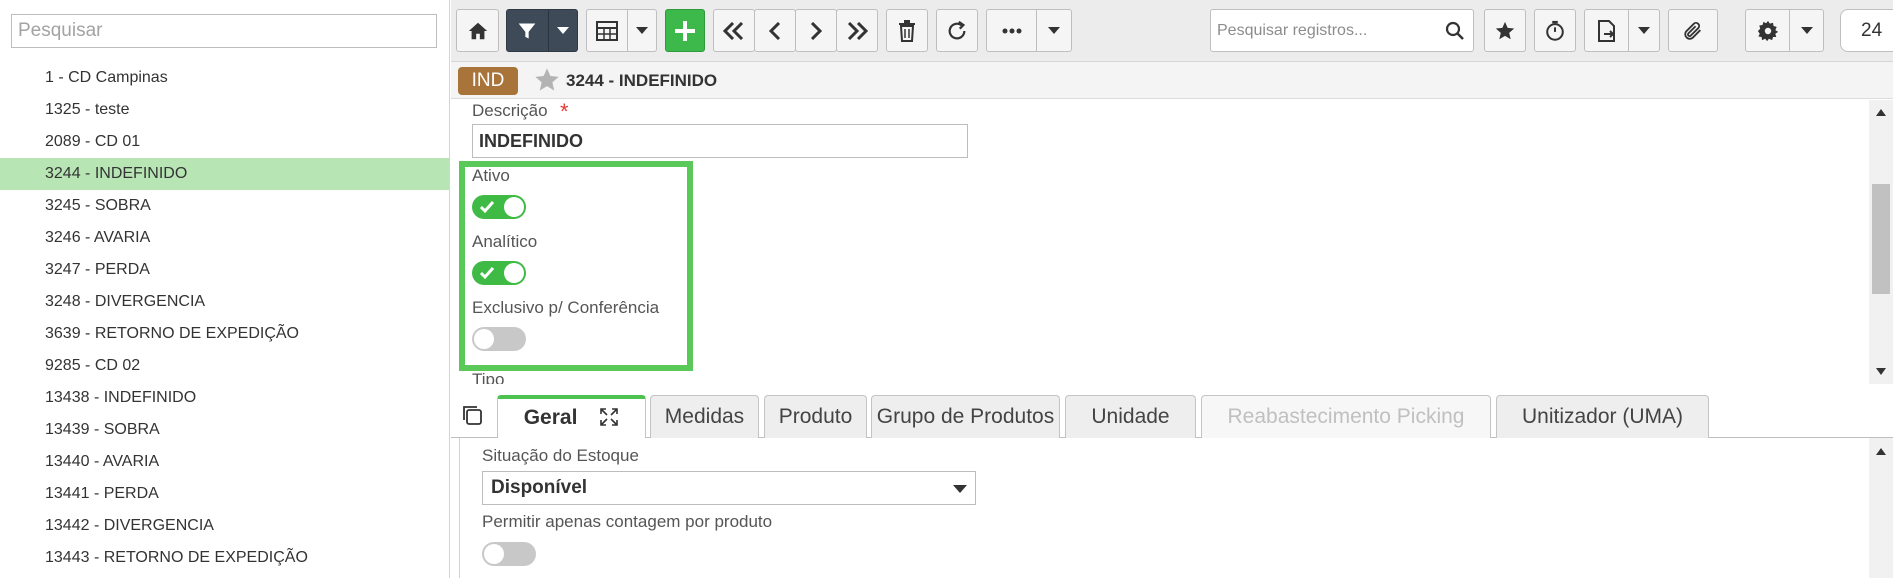  I want to click on next-icon, so click(816, 30).